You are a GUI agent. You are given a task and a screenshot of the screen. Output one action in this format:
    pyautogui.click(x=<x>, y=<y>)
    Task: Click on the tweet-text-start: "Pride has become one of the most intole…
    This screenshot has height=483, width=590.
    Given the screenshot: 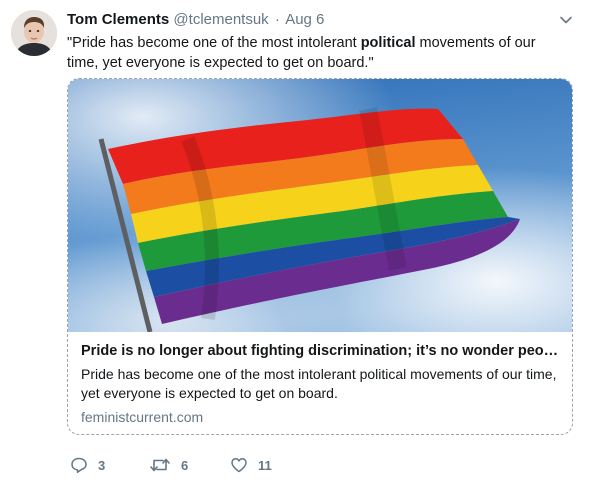 What is the action you would take?
    pyautogui.click(x=214, y=43)
    